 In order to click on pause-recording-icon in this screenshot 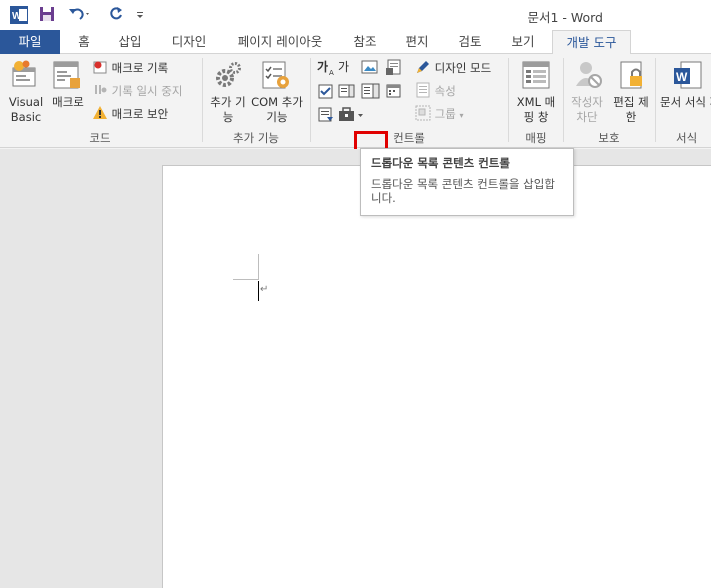, I will do `click(100, 91)`.